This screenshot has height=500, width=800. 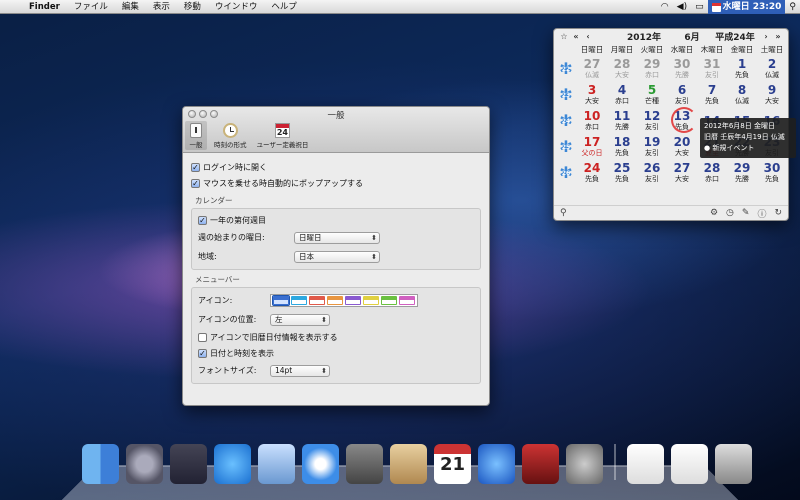 I want to click on menubar-section-label: メニューバー, so click(x=217, y=279).